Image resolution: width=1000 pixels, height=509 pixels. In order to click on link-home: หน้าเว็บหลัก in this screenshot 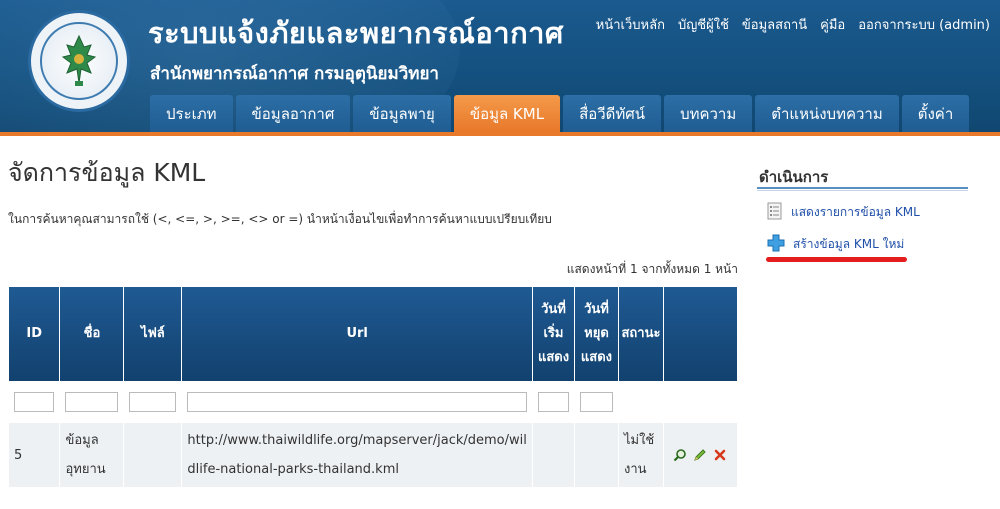, I will do `click(630, 24)`.